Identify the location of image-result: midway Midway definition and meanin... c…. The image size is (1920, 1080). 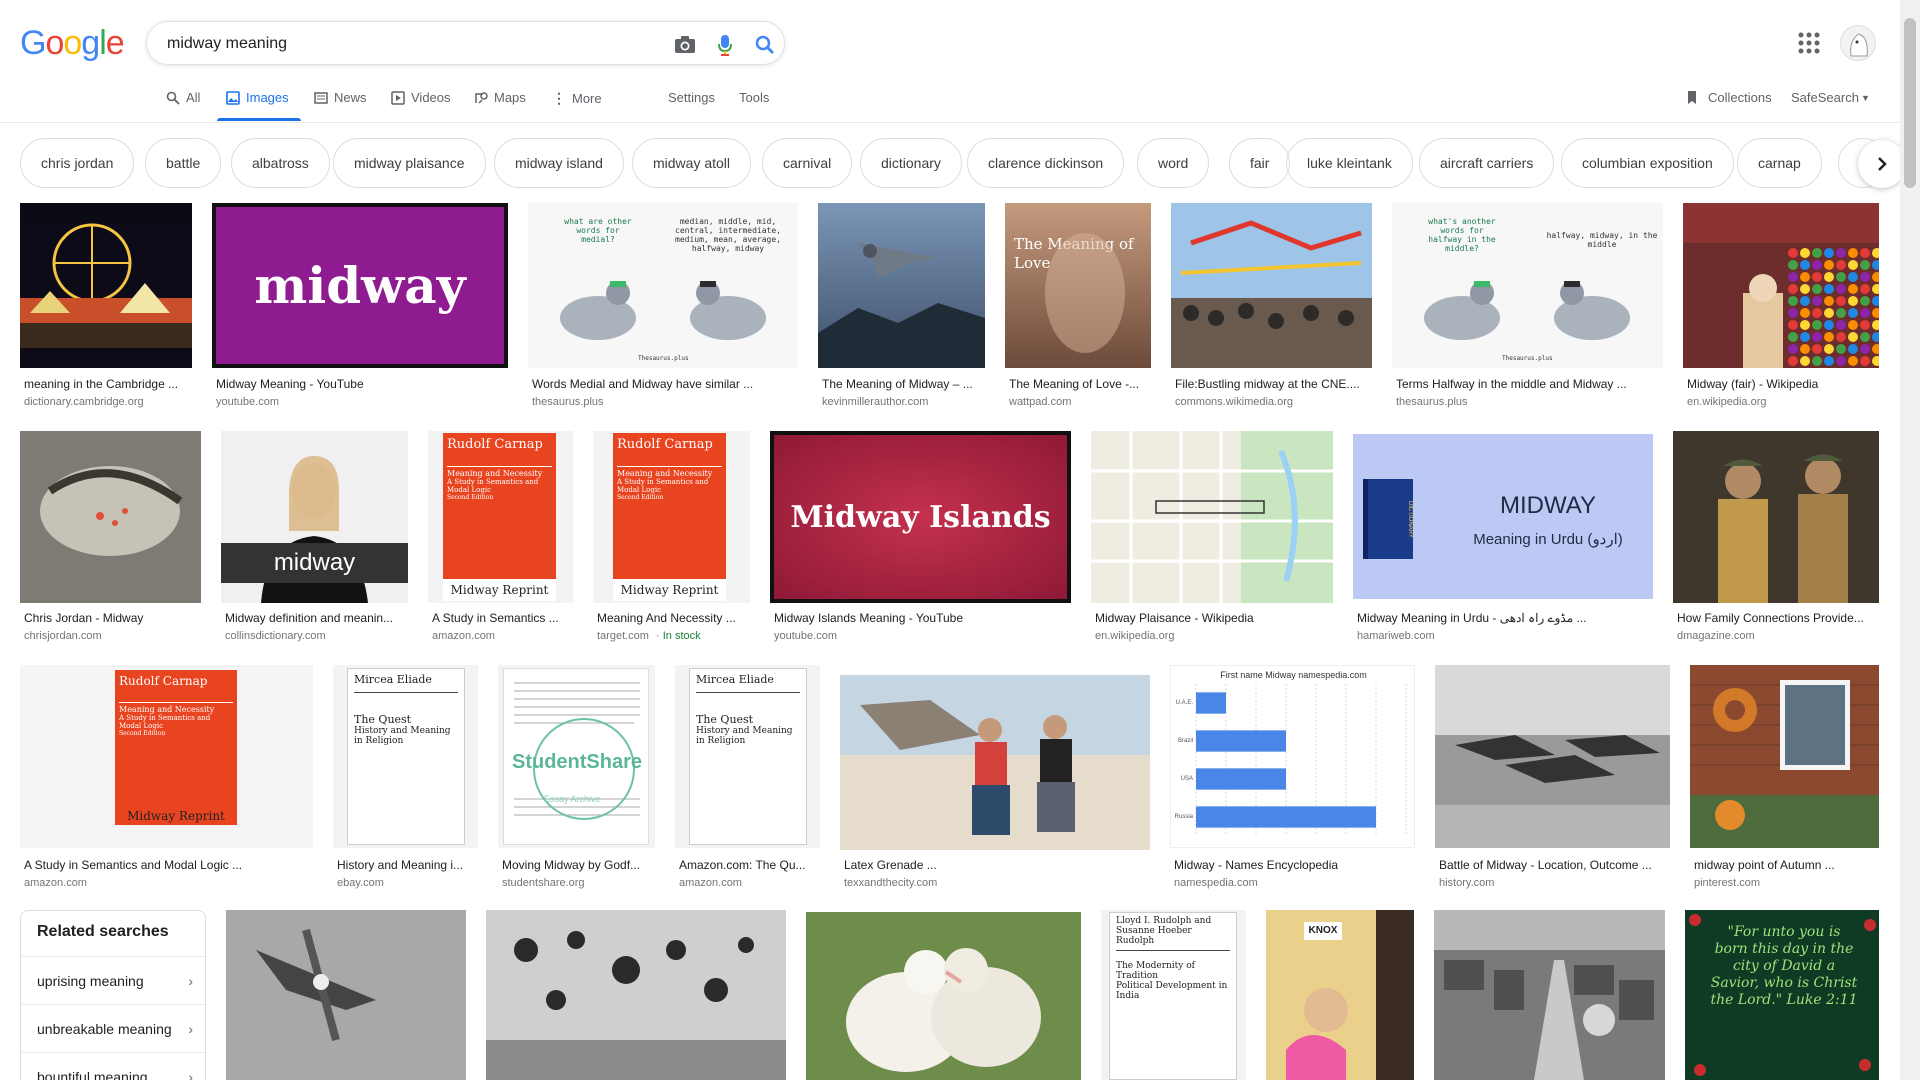
(314, 536).